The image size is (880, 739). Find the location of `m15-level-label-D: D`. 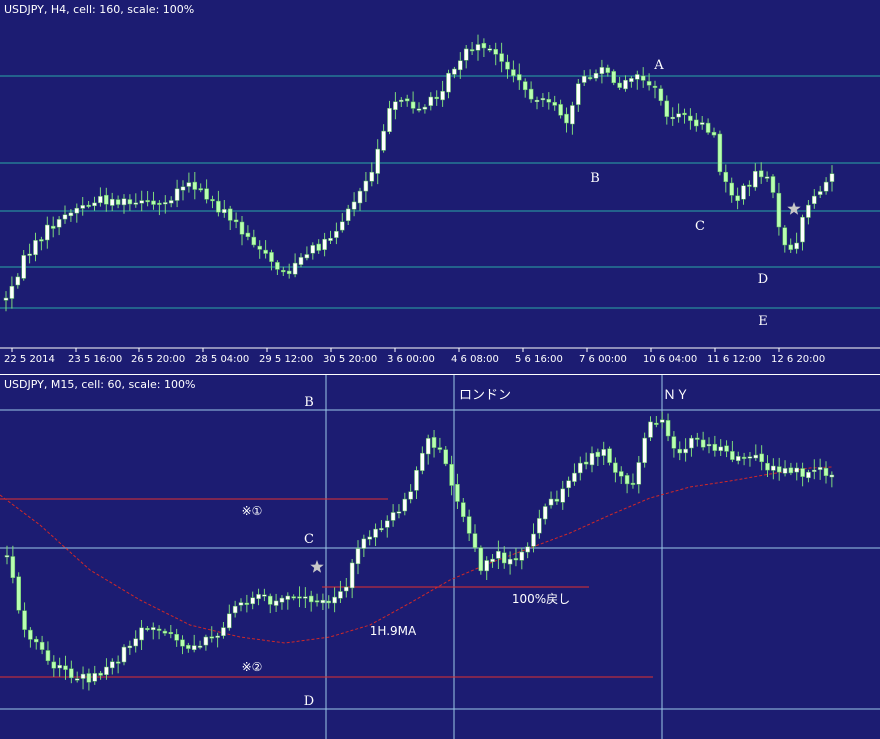

m15-level-label-D: D is located at coordinates (309, 701).